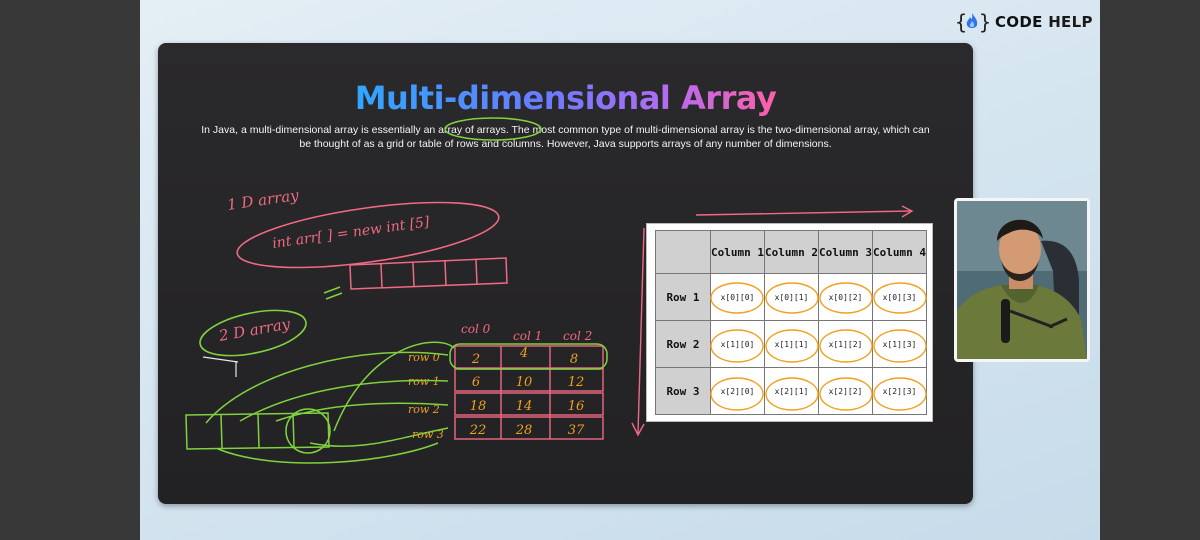 The image size is (1200, 540). I want to click on brand-logo: { } CODE HELP, so click(1024, 22).